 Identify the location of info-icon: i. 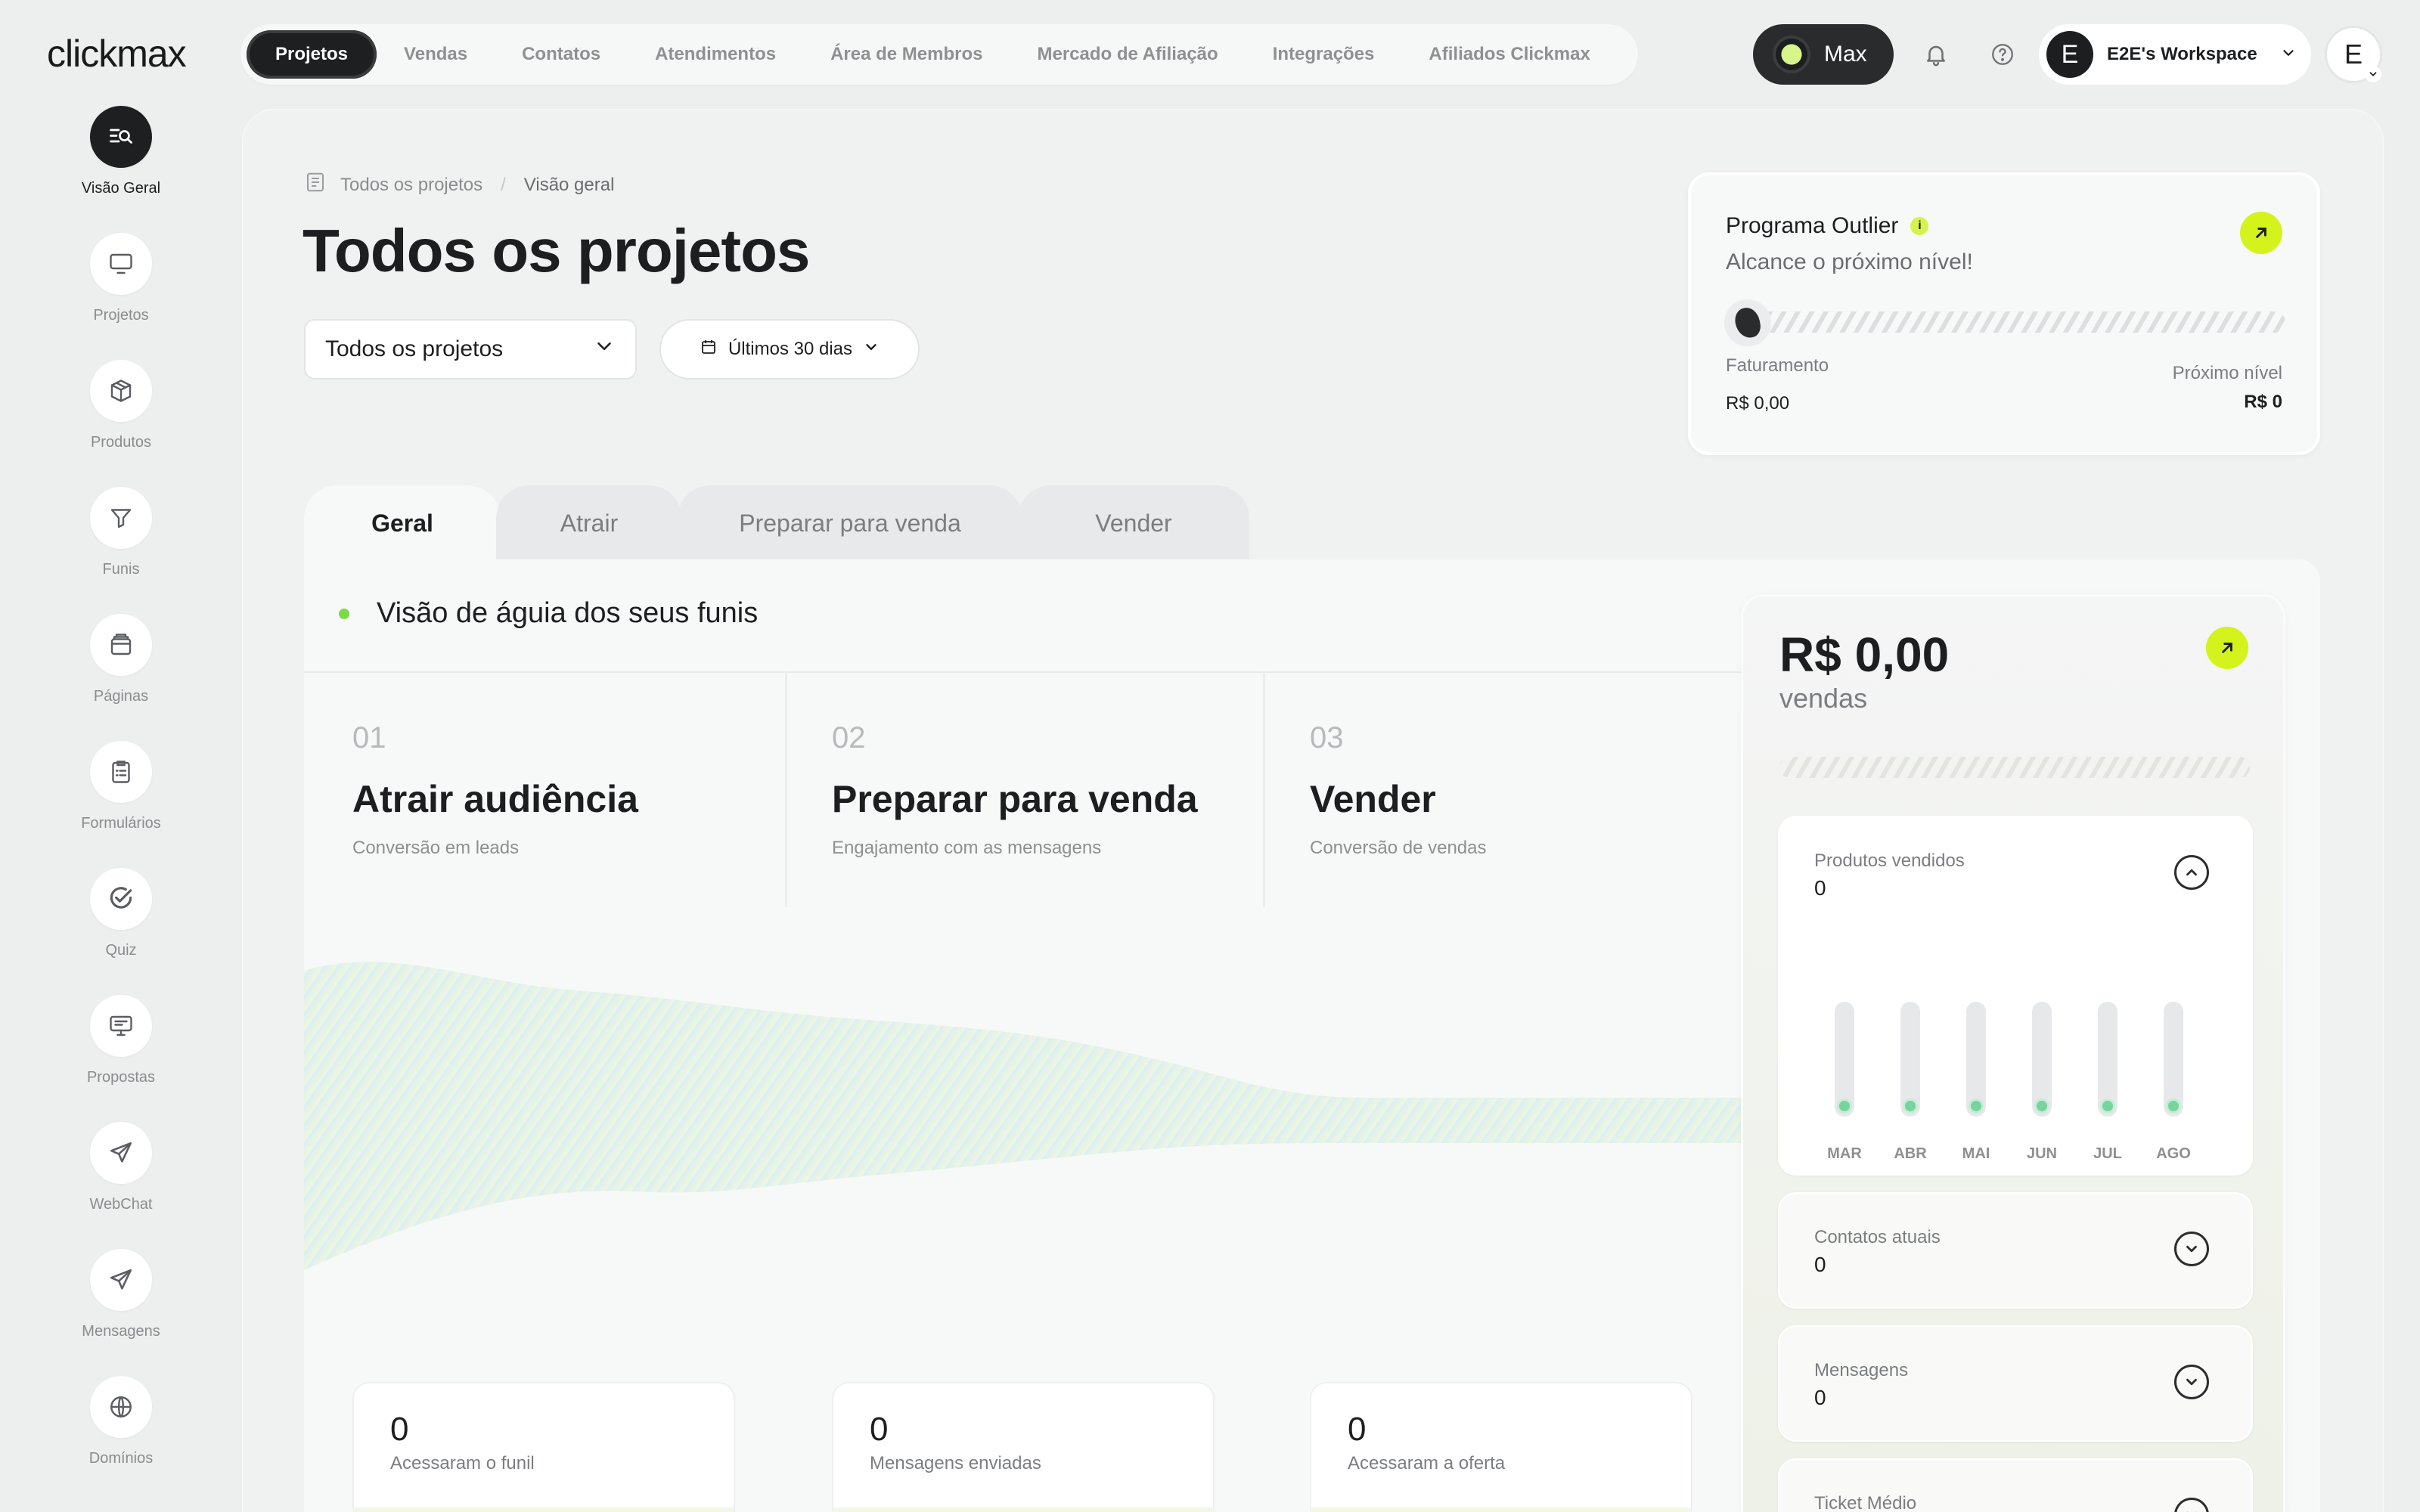
(1920, 226).